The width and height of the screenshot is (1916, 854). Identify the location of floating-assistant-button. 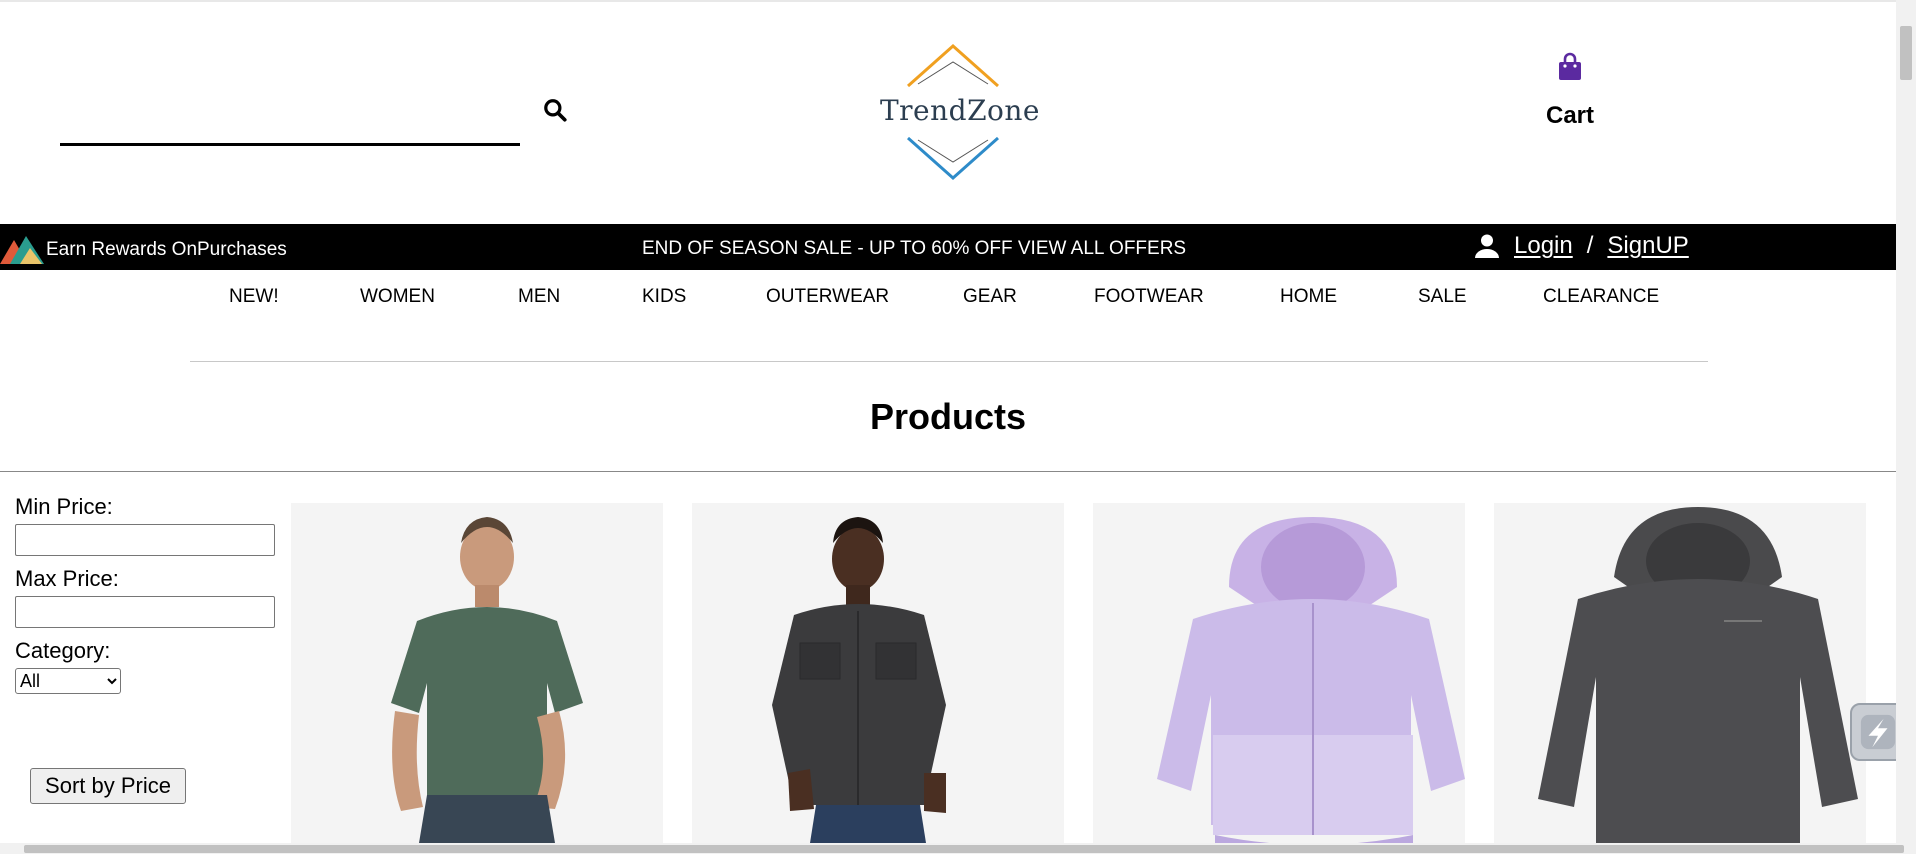
(1873, 732).